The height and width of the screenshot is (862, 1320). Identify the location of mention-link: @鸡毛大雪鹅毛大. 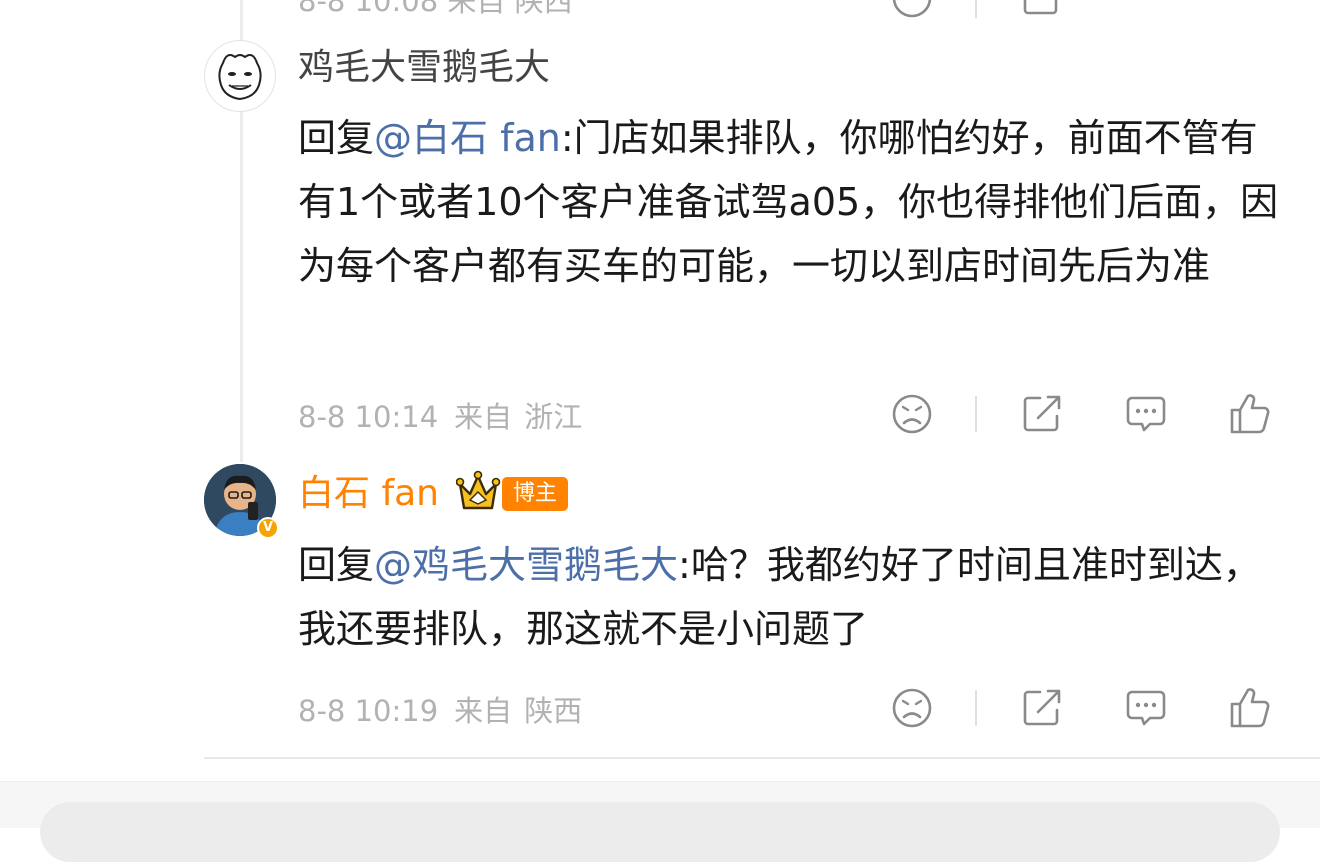
(526, 565).